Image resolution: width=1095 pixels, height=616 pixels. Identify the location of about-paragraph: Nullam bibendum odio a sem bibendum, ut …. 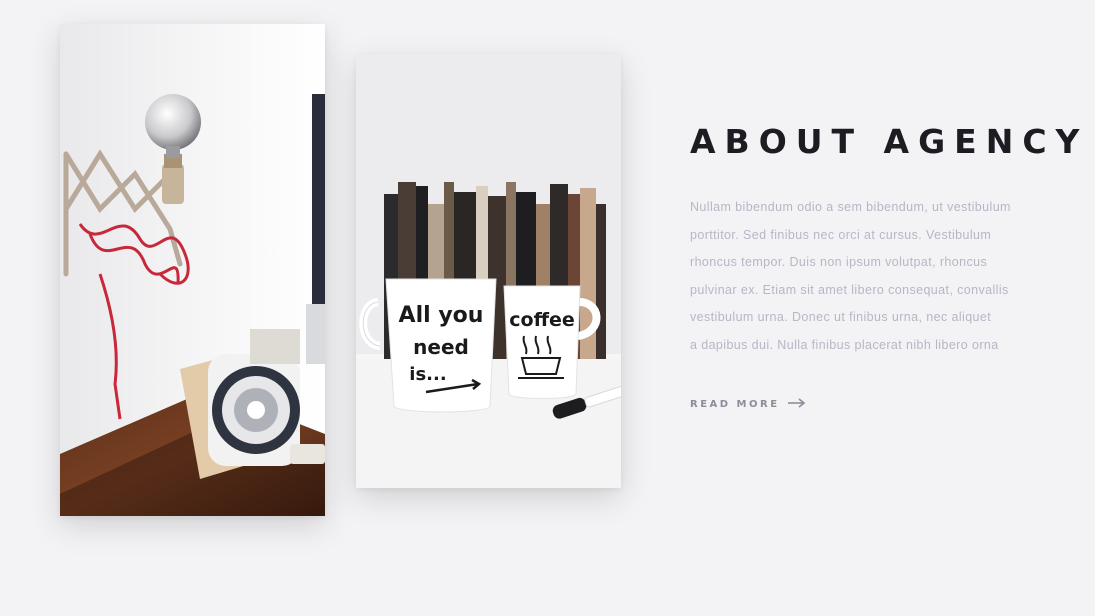
(892, 276).